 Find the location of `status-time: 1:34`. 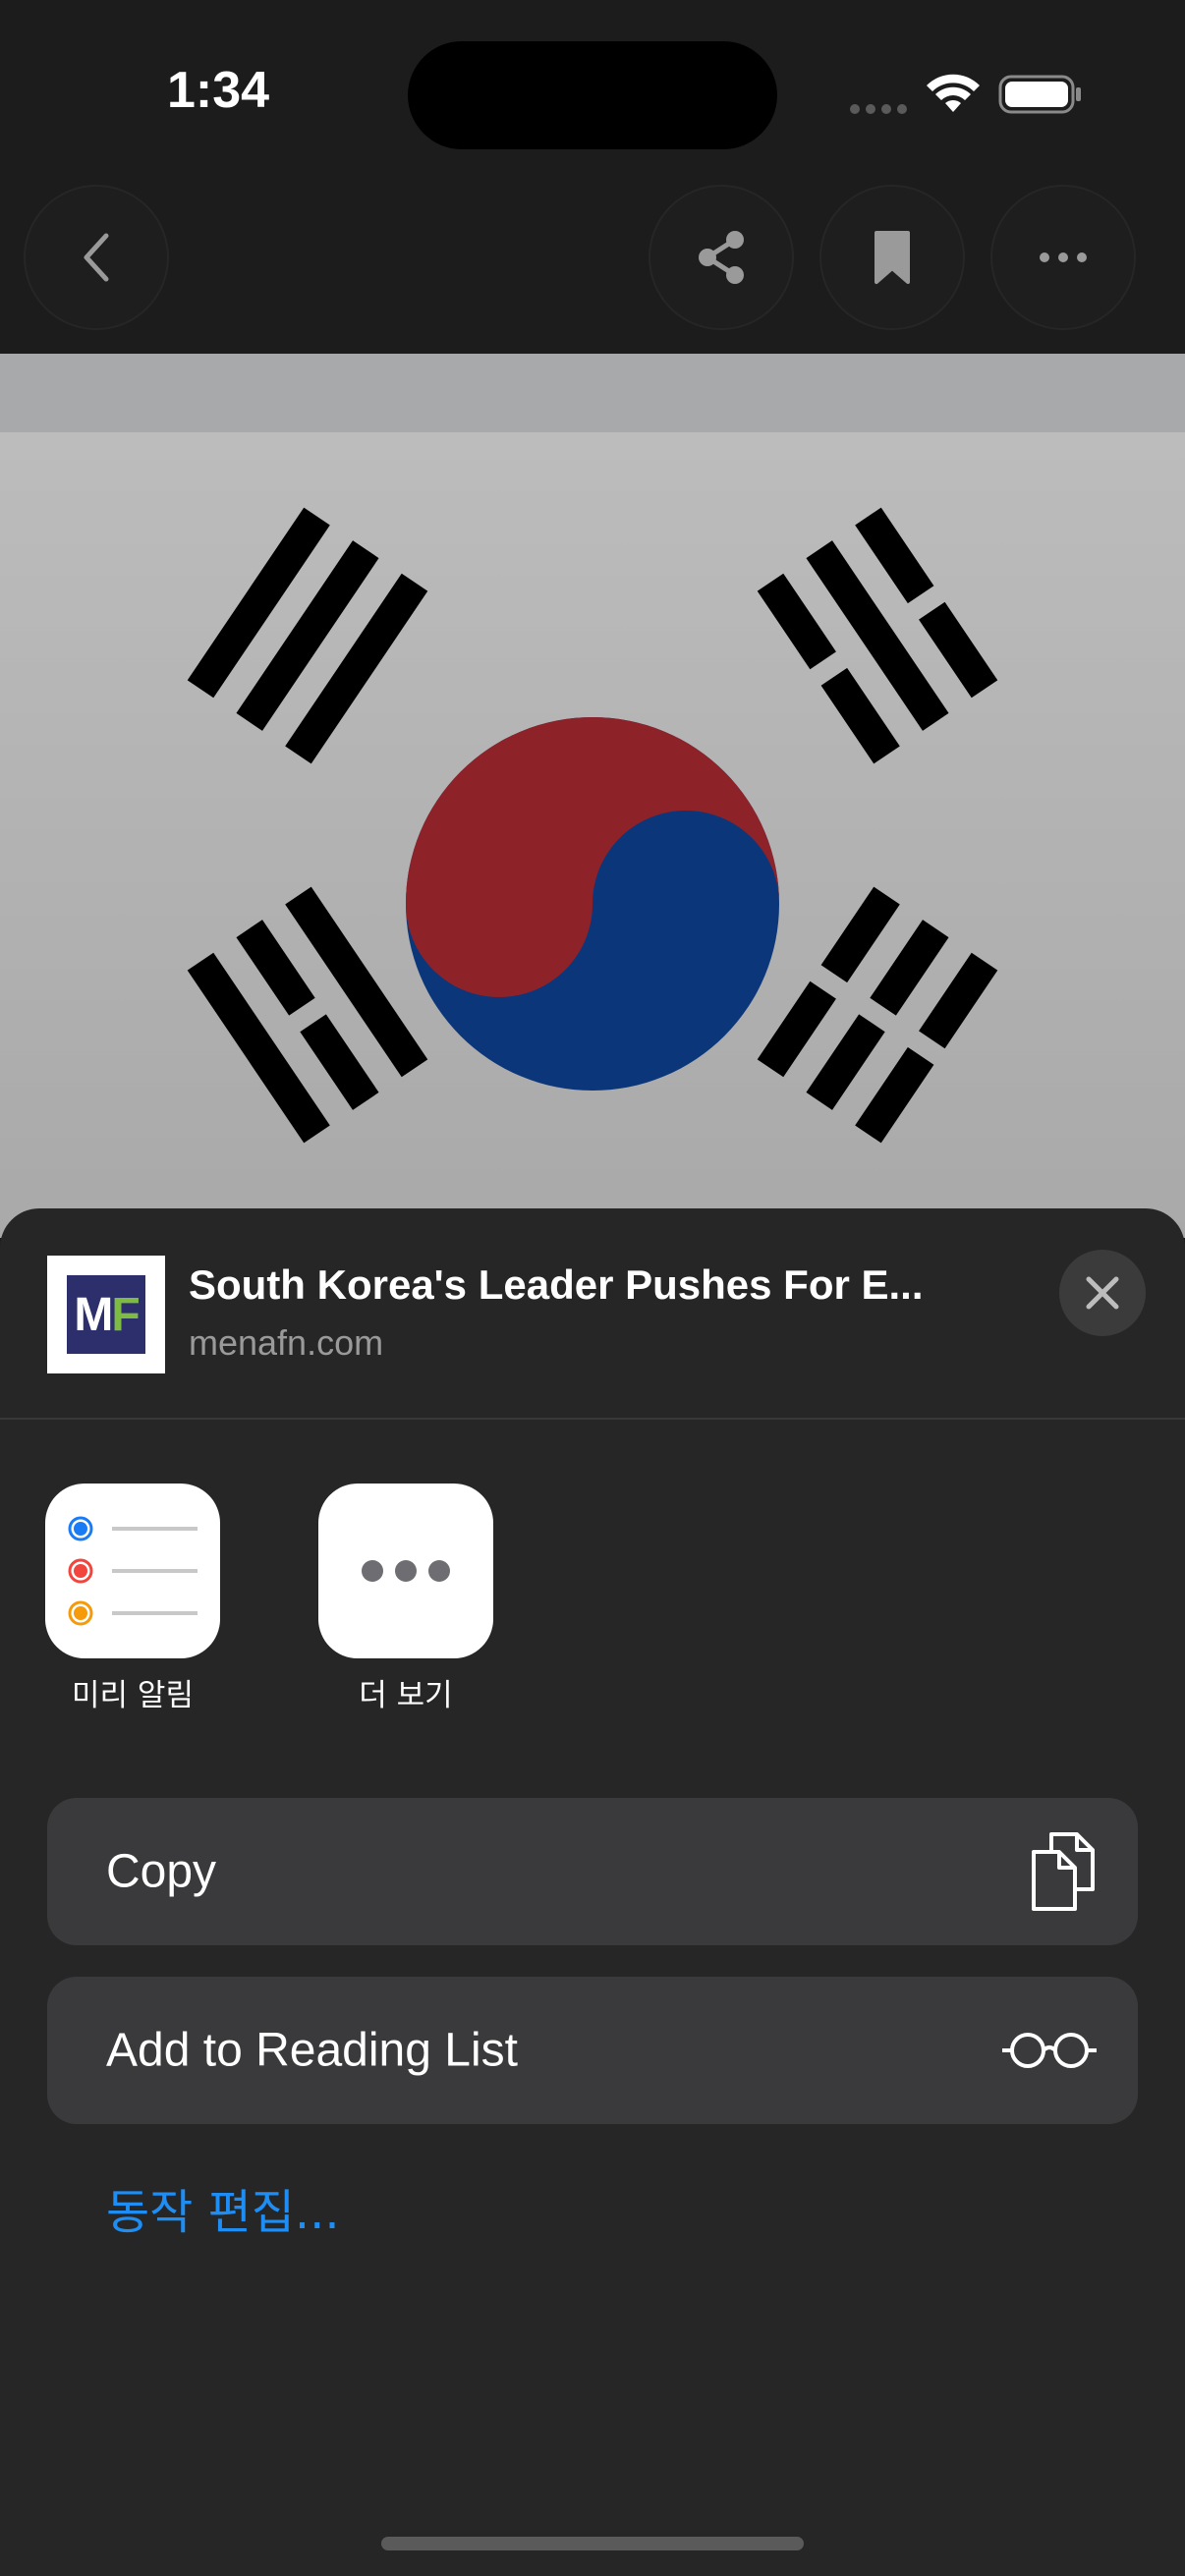

status-time: 1:34 is located at coordinates (219, 90).